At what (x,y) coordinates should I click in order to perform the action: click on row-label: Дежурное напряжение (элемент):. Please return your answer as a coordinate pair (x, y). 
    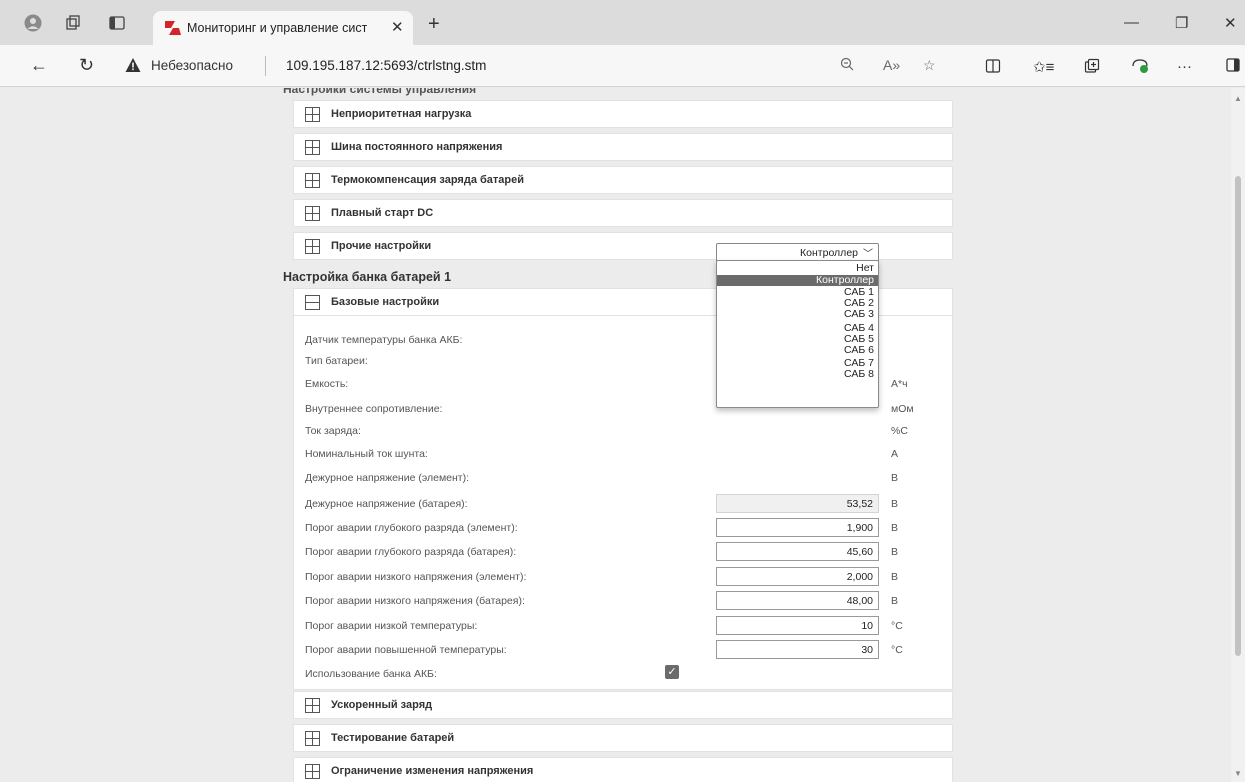
    Looking at the image, I should click on (387, 478).